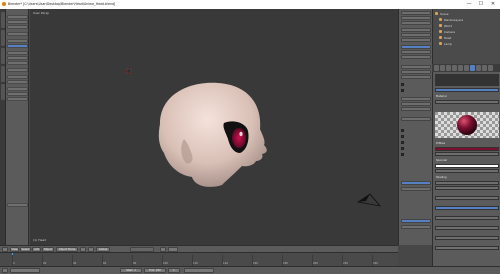 The width and height of the screenshot is (500, 274). I want to click on object-tab, so click(460, 68).